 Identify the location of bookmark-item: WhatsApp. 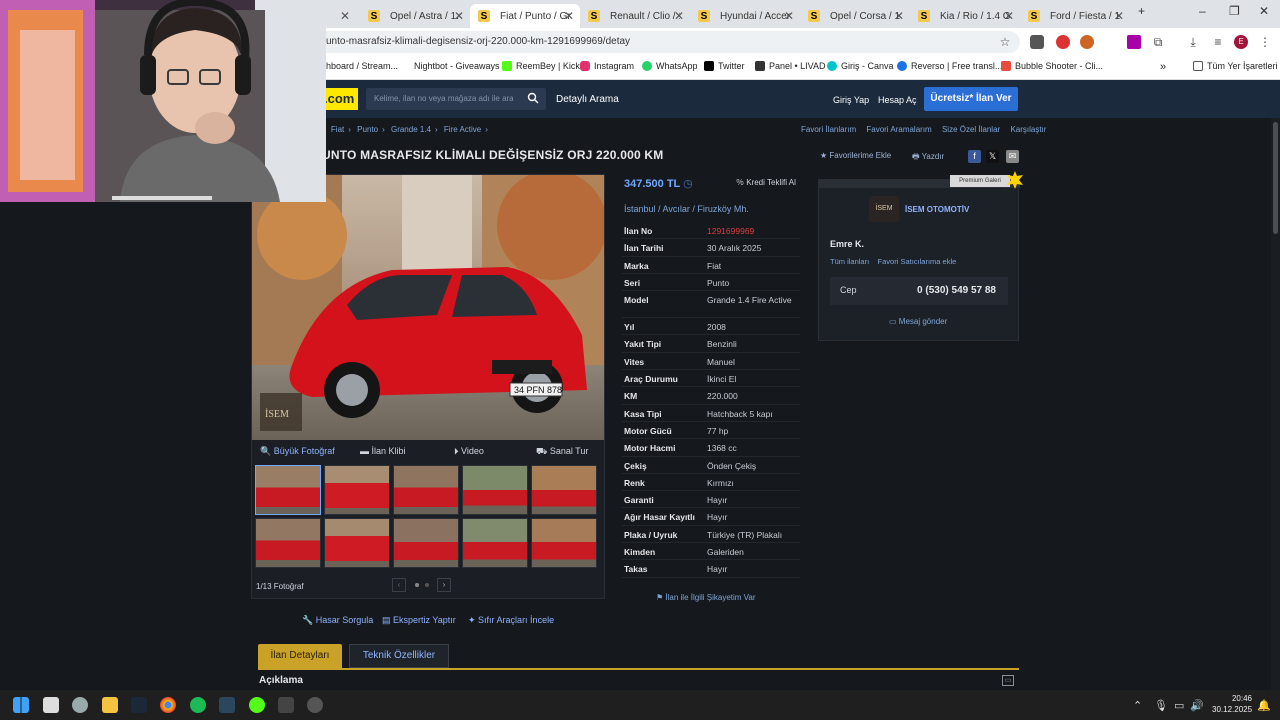
(670, 66).